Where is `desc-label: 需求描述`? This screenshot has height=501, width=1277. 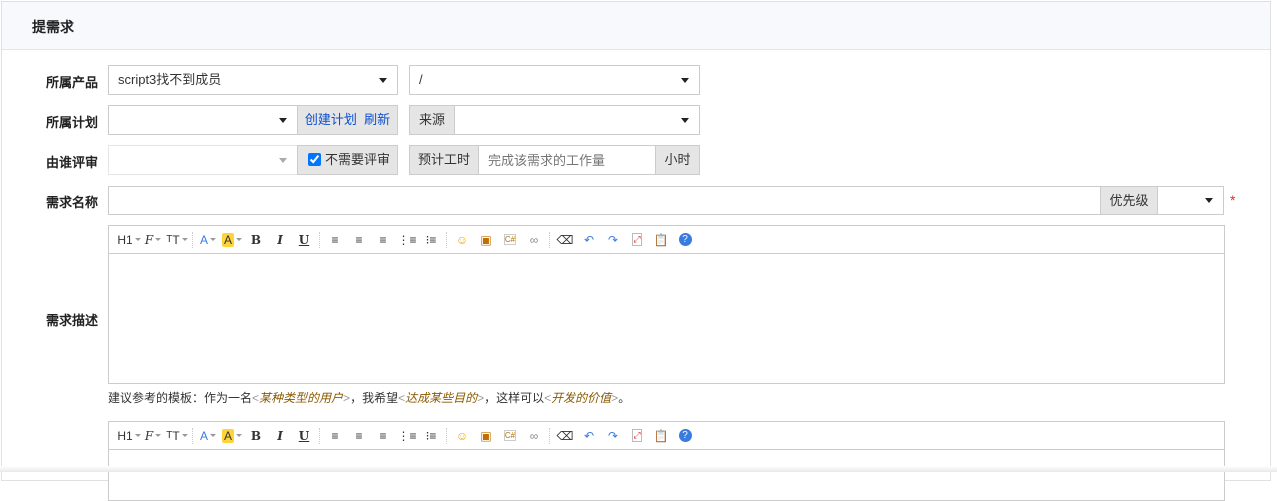
desc-label: 需求描述 is located at coordinates (71, 320).